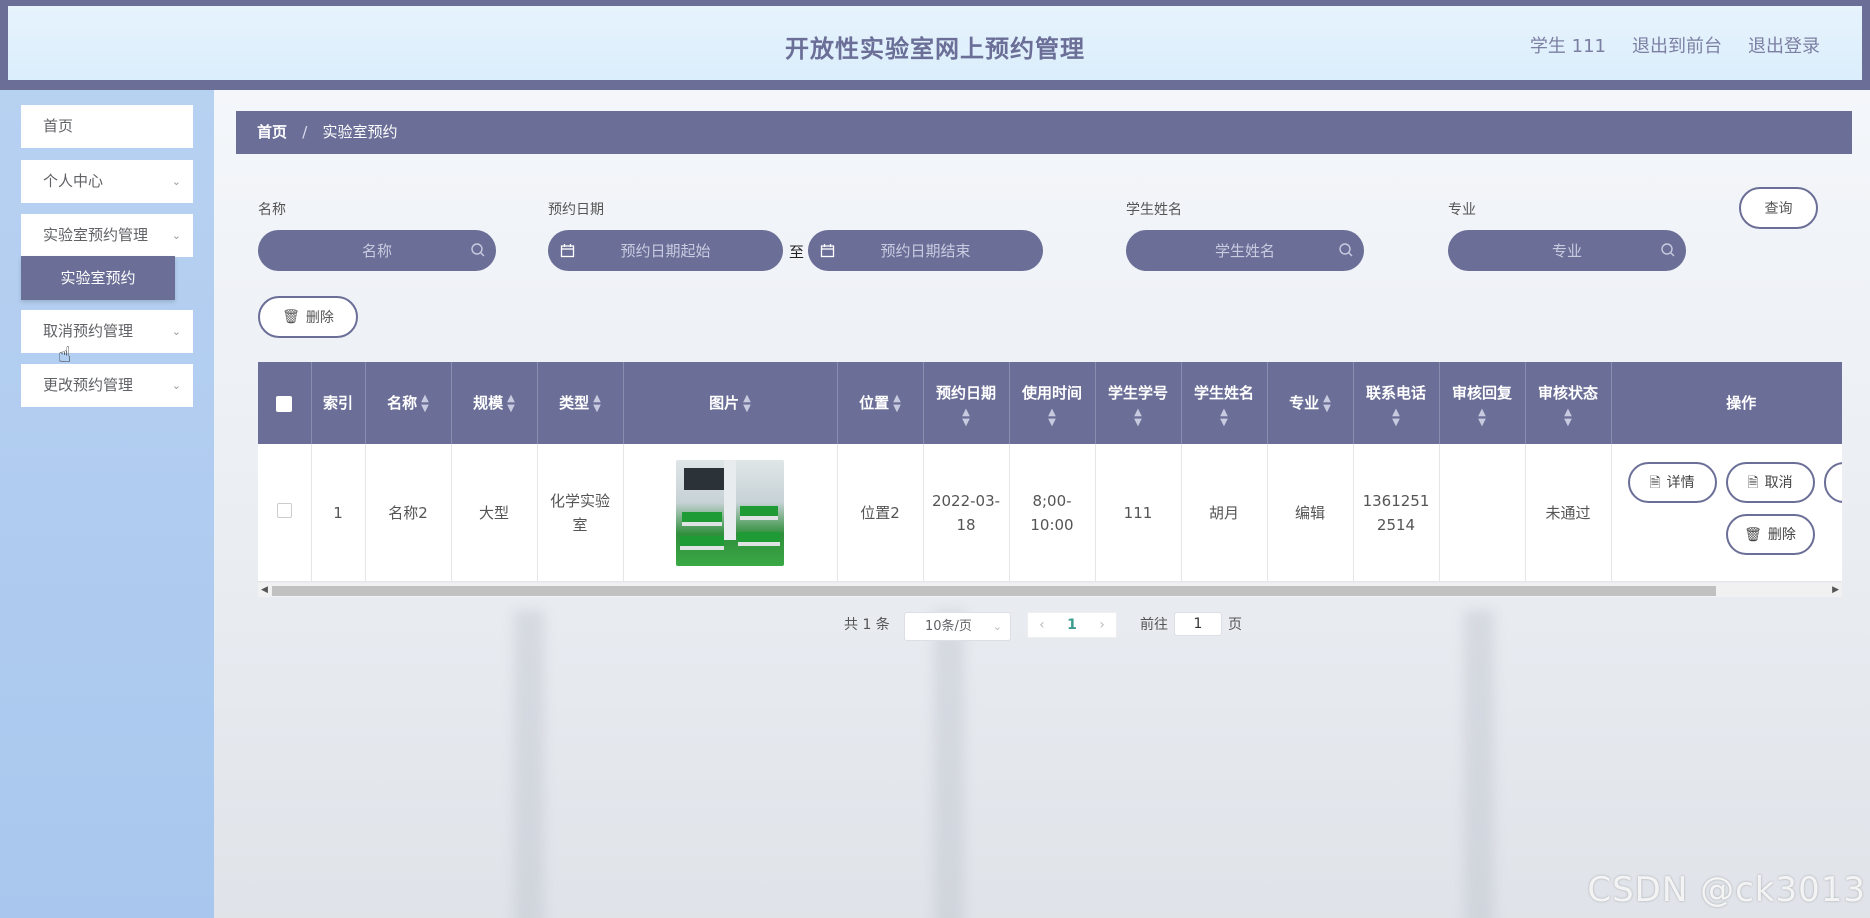 This screenshot has width=1870, height=918. I want to click on detail-button: 🗎 详情, so click(1672, 482).